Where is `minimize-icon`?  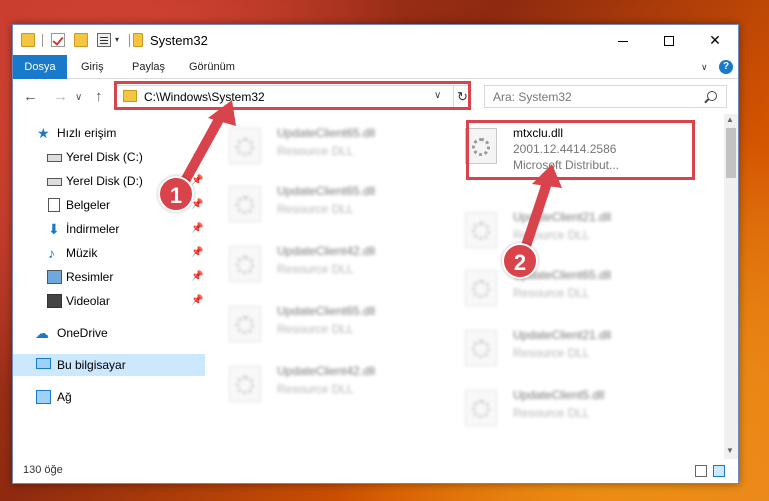 minimize-icon is located at coordinates (623, 41).